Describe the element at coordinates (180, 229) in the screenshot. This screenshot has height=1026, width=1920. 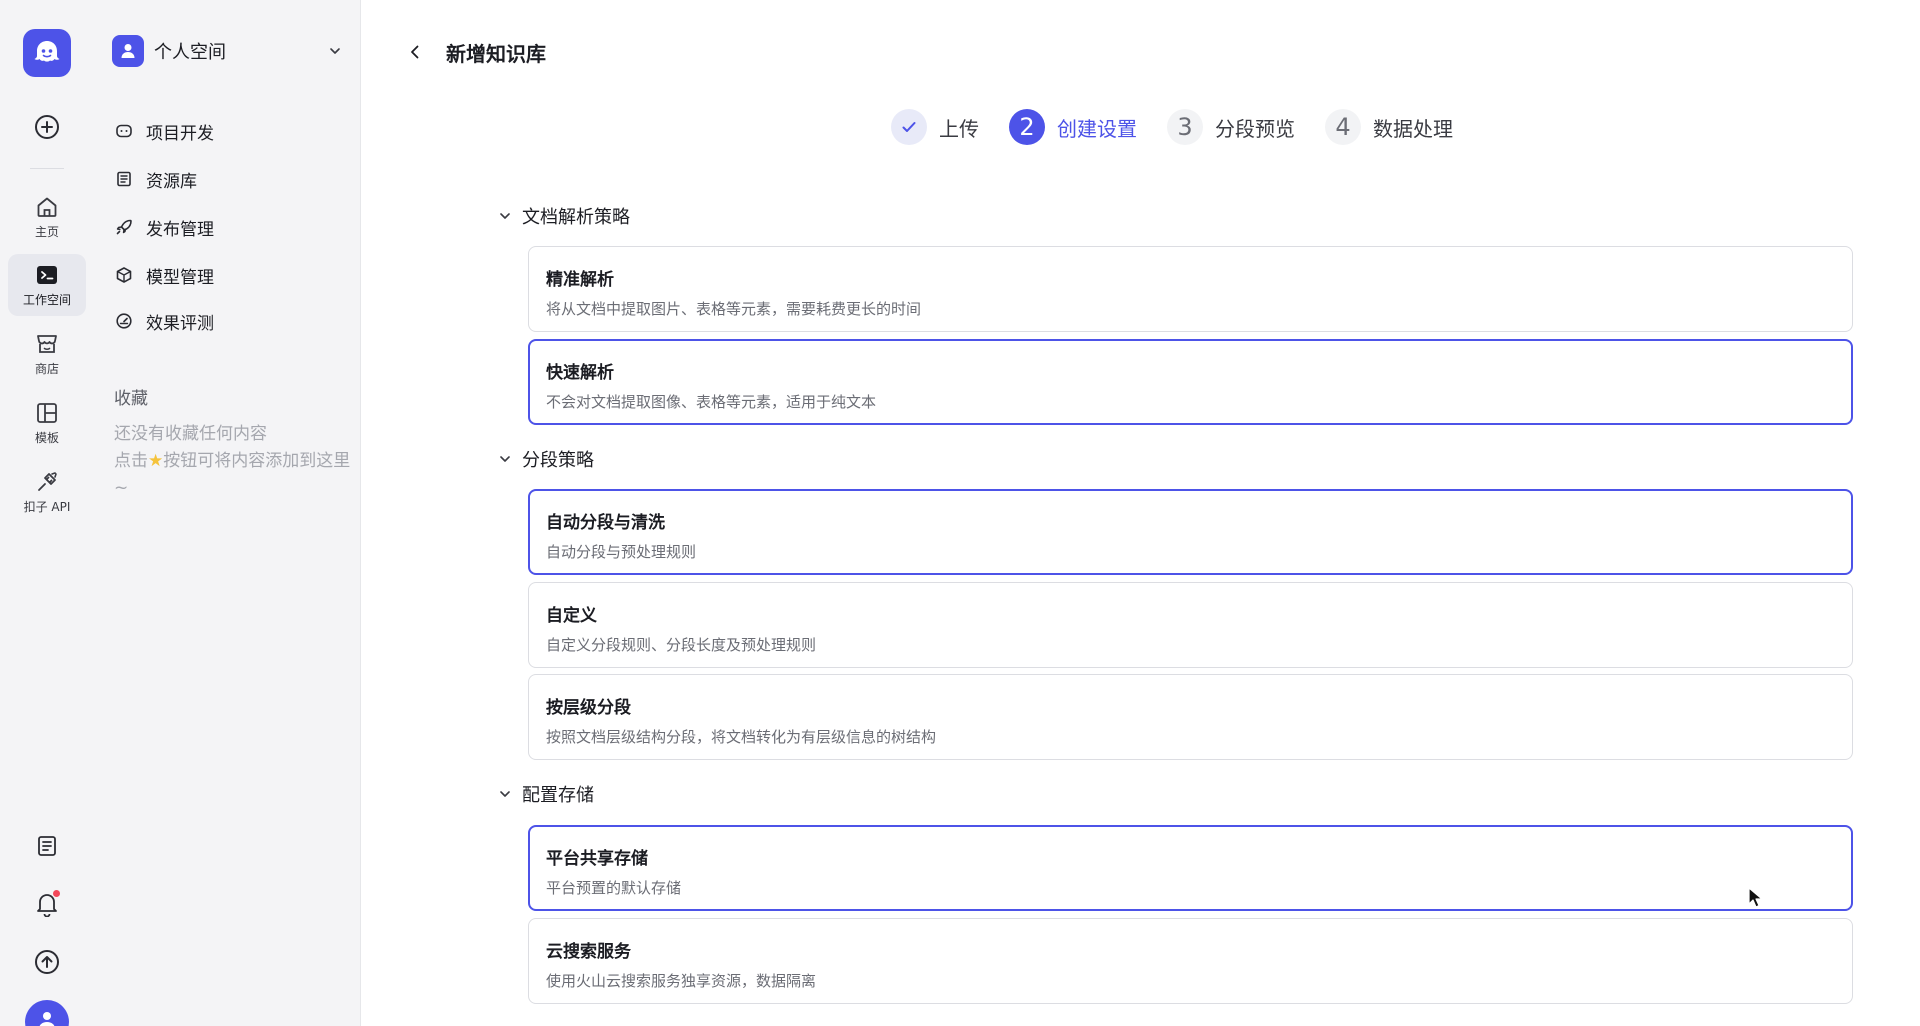
I see `sidebar-item-label: 发布管理` at that location.